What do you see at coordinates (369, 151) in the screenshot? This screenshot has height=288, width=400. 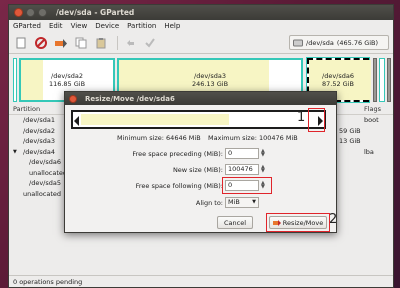 I see `row-flags: lba` at bounding box center [369, 151].